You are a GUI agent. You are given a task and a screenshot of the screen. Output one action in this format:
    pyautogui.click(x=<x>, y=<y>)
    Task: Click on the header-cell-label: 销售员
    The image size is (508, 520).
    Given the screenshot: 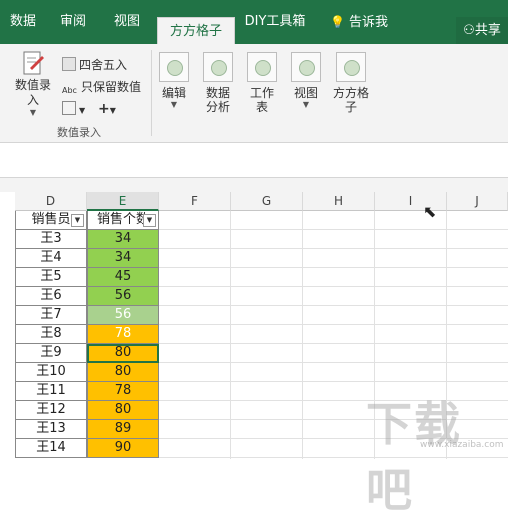 What is the action you would take?
    pyautogui.click(x=51, y=219)
    